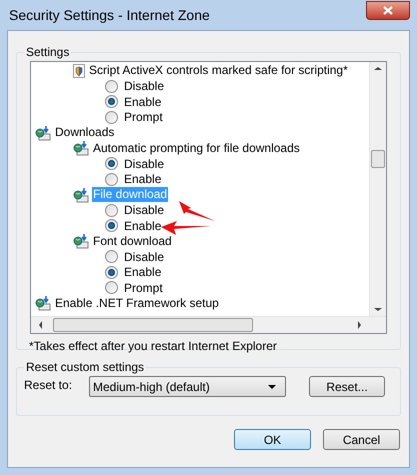 Image resolution: width=417 pixels, height=475 pixels. What do you see at coordinates (218, 70) in the screenshot?
I see `tree-item: Script ActiveX controls marked safe for scripting*` at bounding box center [218, 70].